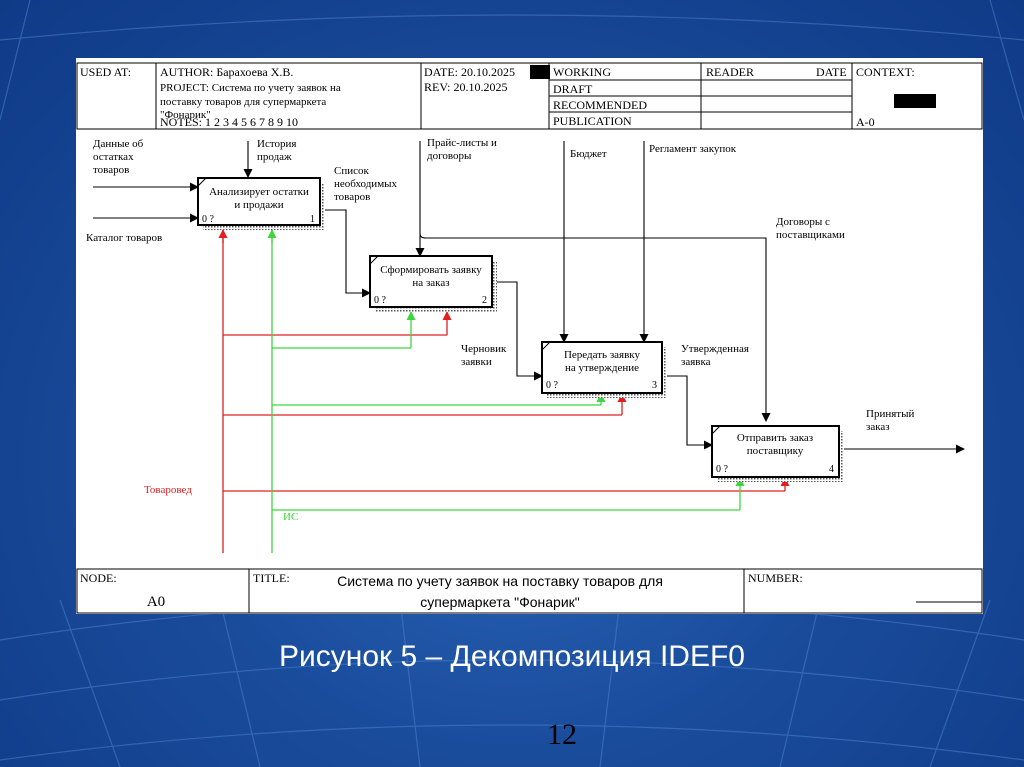 The height and width of the screenshot is (767, 1024). I want to click on page-number: 12, so click(562, 734).